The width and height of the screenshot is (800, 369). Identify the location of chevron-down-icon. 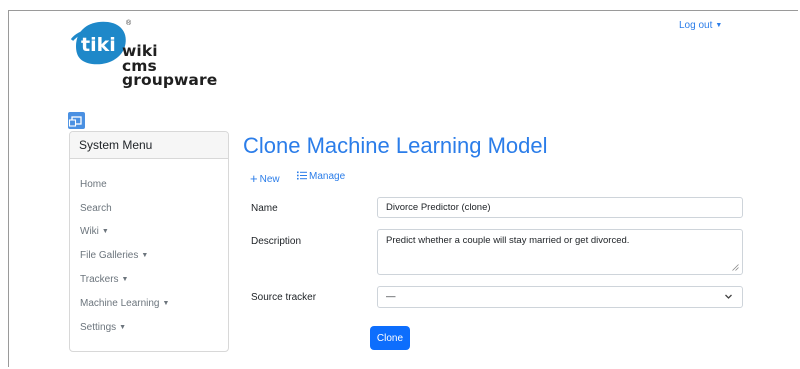
(728, 296).